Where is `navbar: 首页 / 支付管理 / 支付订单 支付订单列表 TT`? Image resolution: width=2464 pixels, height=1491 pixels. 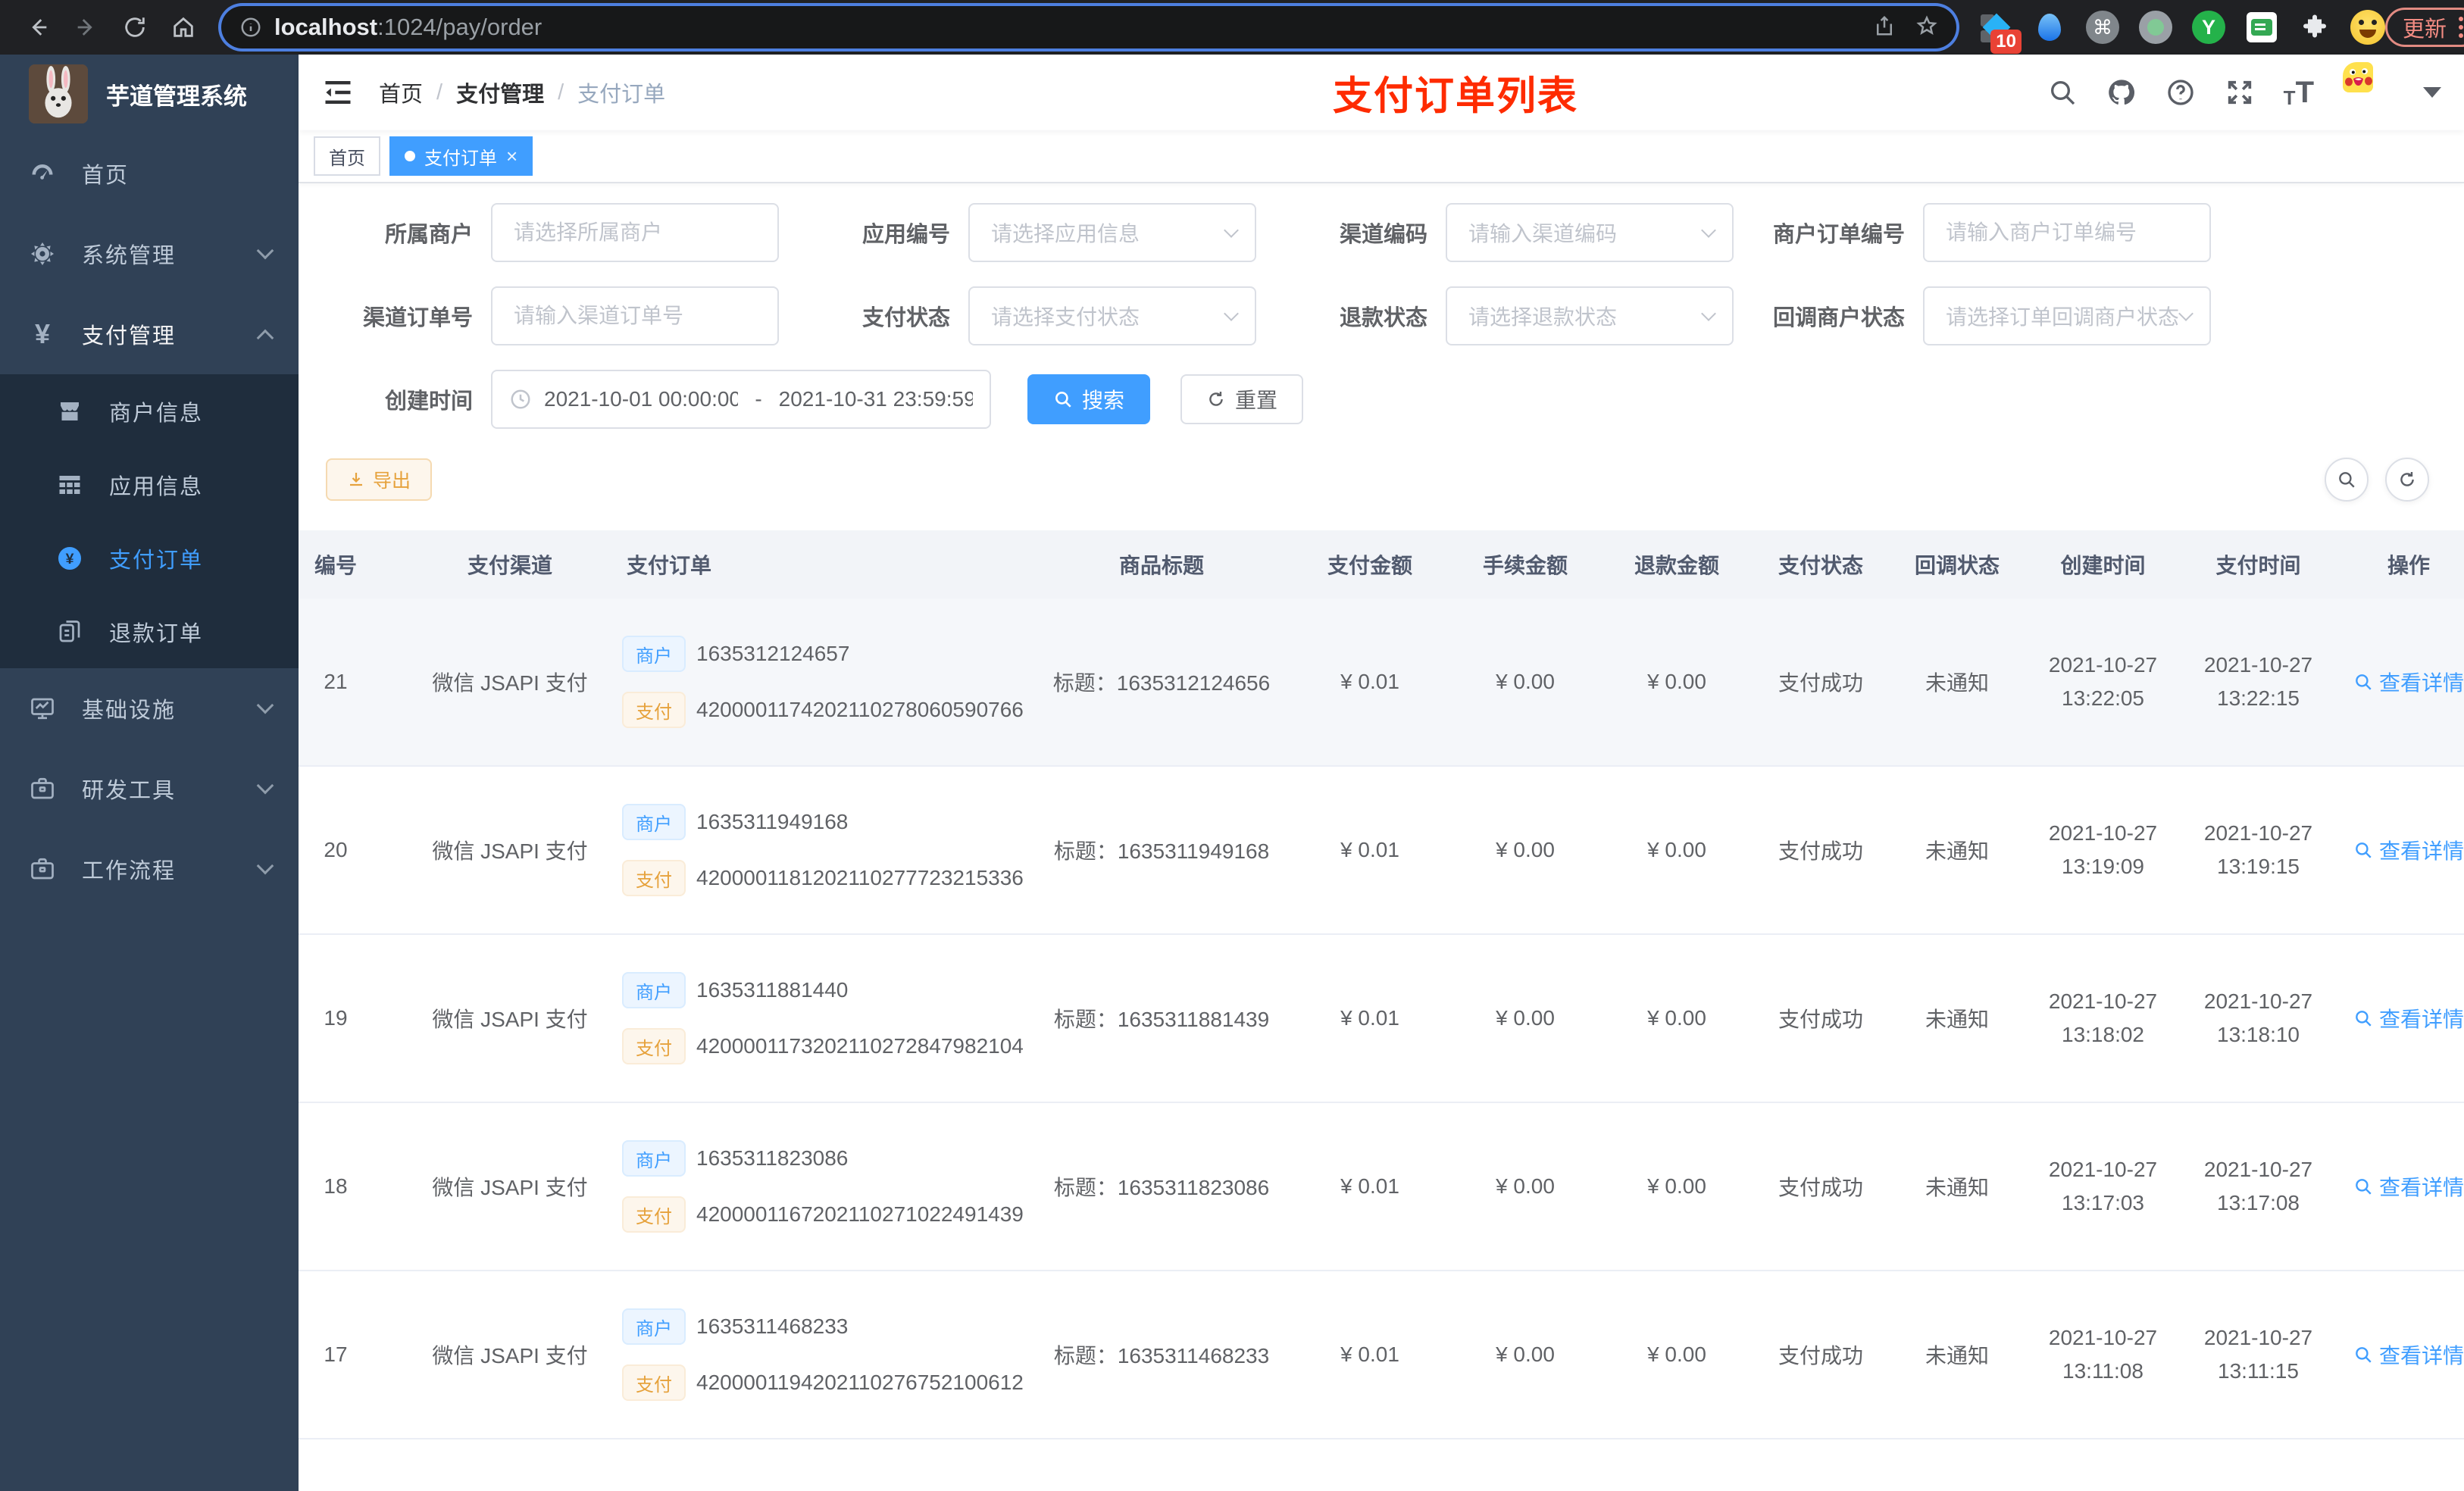 navbar: 首页 / 支付管理 / 支付订单 支付订单列表 TT is located at coordinates (1381, 92).